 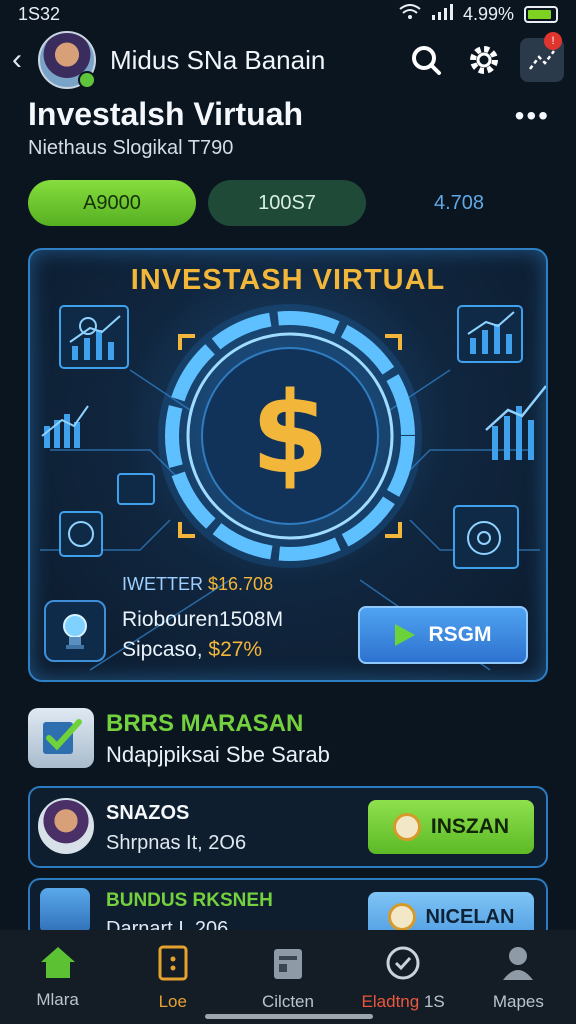 What do you see at coordinates (112, 203) in the screenshot?
I see `pill-filter-1: A9000` at bounding box center [112, 203].